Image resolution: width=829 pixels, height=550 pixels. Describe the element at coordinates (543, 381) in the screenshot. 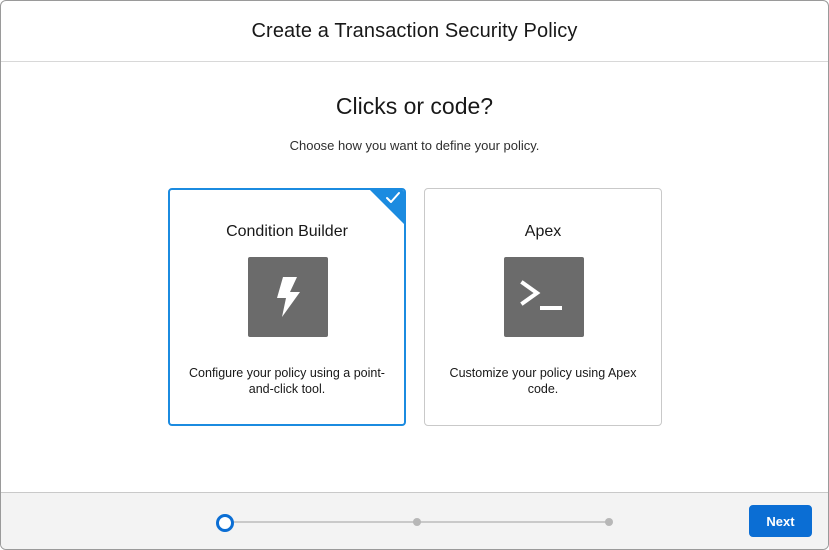

I see `option-description: Customize your policy using Apex code.` at that location.